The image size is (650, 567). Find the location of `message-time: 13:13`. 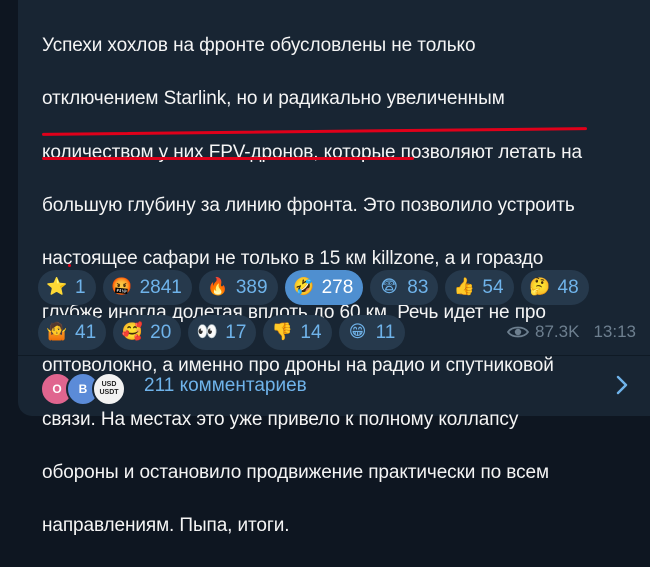

message-time: 13:13 is located at coordinates (614, 331).